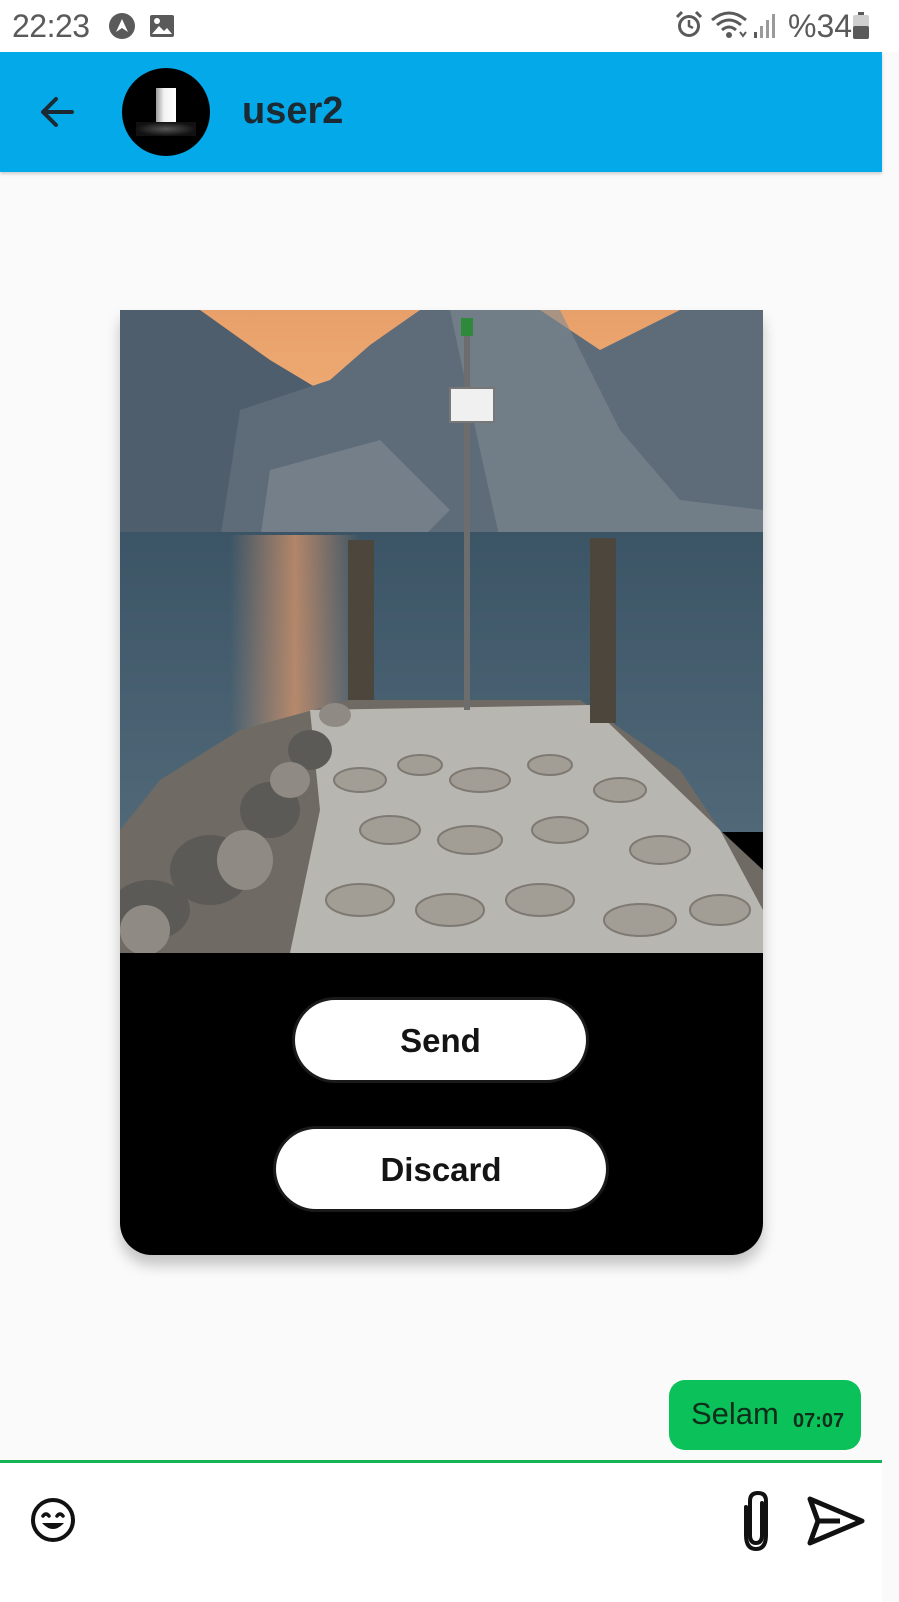 This screenshot has width=899, height=1602. I want to click on arrow-left-icon, so click(57, 112).